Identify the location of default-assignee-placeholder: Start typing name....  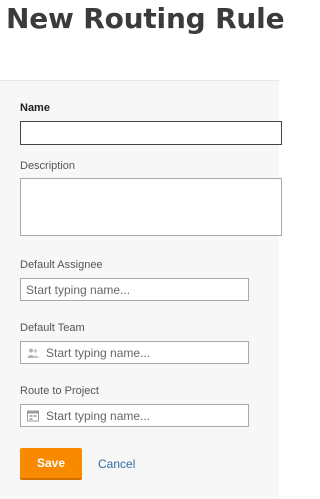
(78, 290).